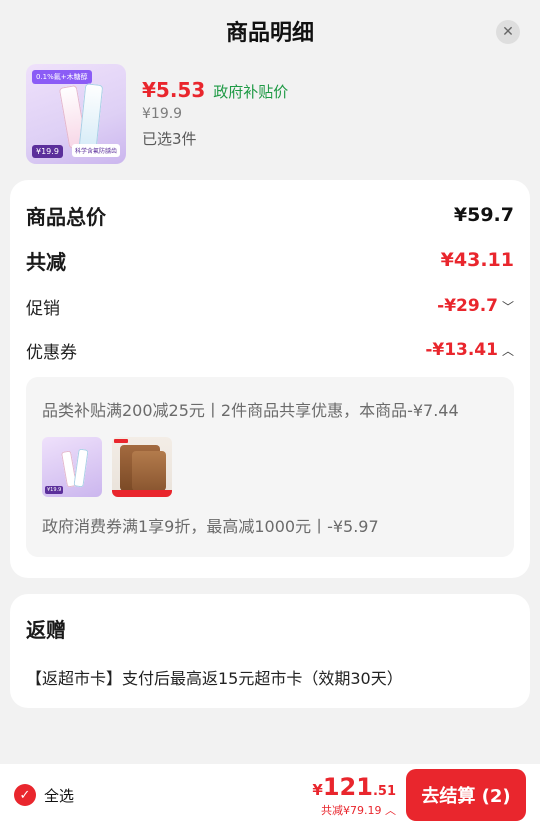  Describe the element at coordinates (508, 32) in the screenshot. I see `close-icon: ✕` at that location.